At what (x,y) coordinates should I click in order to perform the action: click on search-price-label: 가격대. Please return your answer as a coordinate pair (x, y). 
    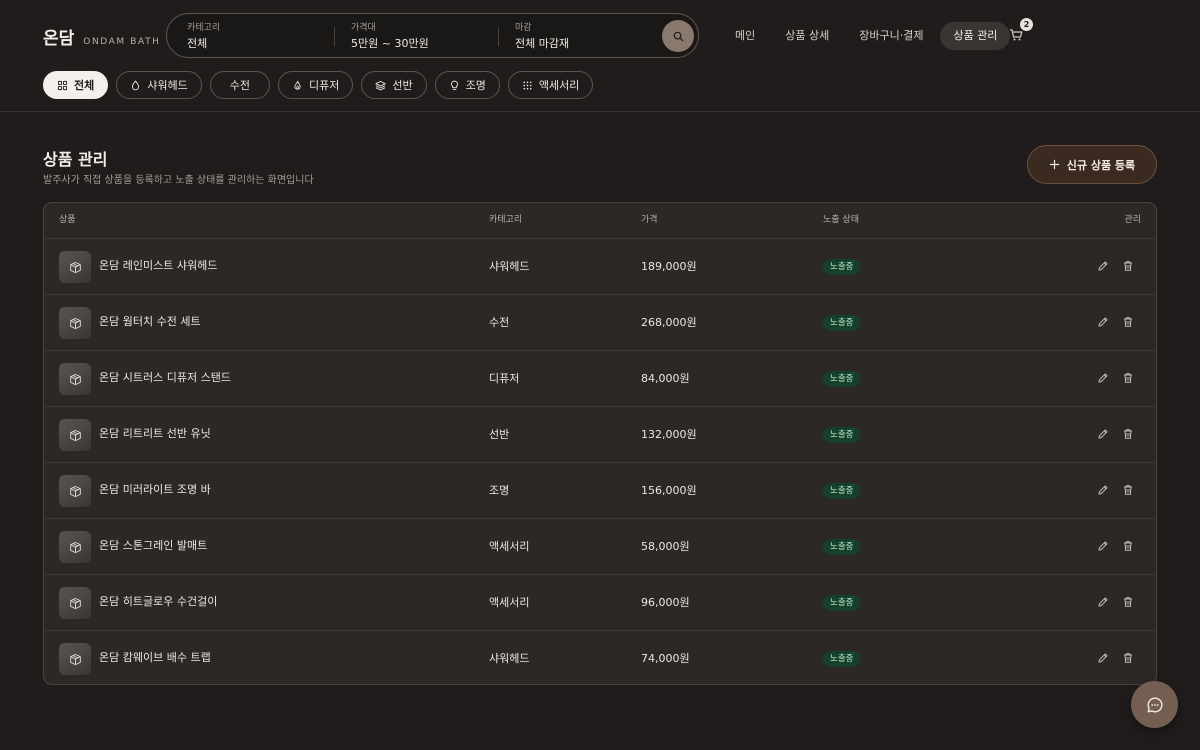
    Looking at the image, I should click on (363, 28).